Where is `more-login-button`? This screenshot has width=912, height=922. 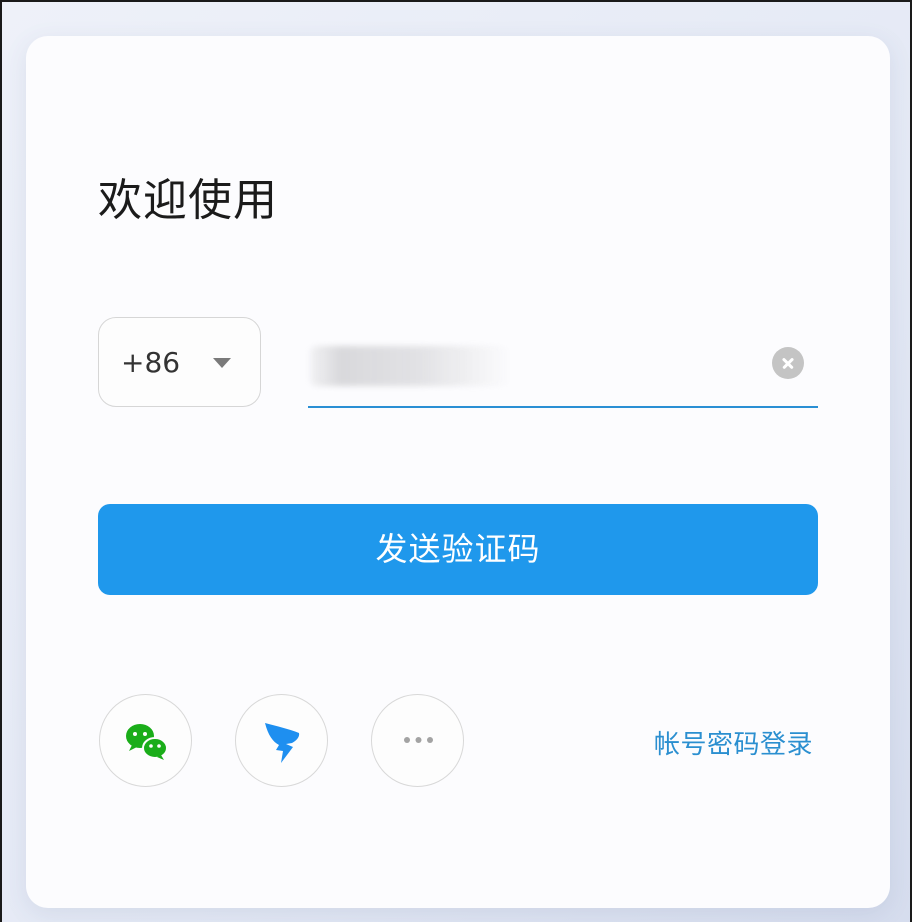
more-login-button is located at coordinates (417, 740).